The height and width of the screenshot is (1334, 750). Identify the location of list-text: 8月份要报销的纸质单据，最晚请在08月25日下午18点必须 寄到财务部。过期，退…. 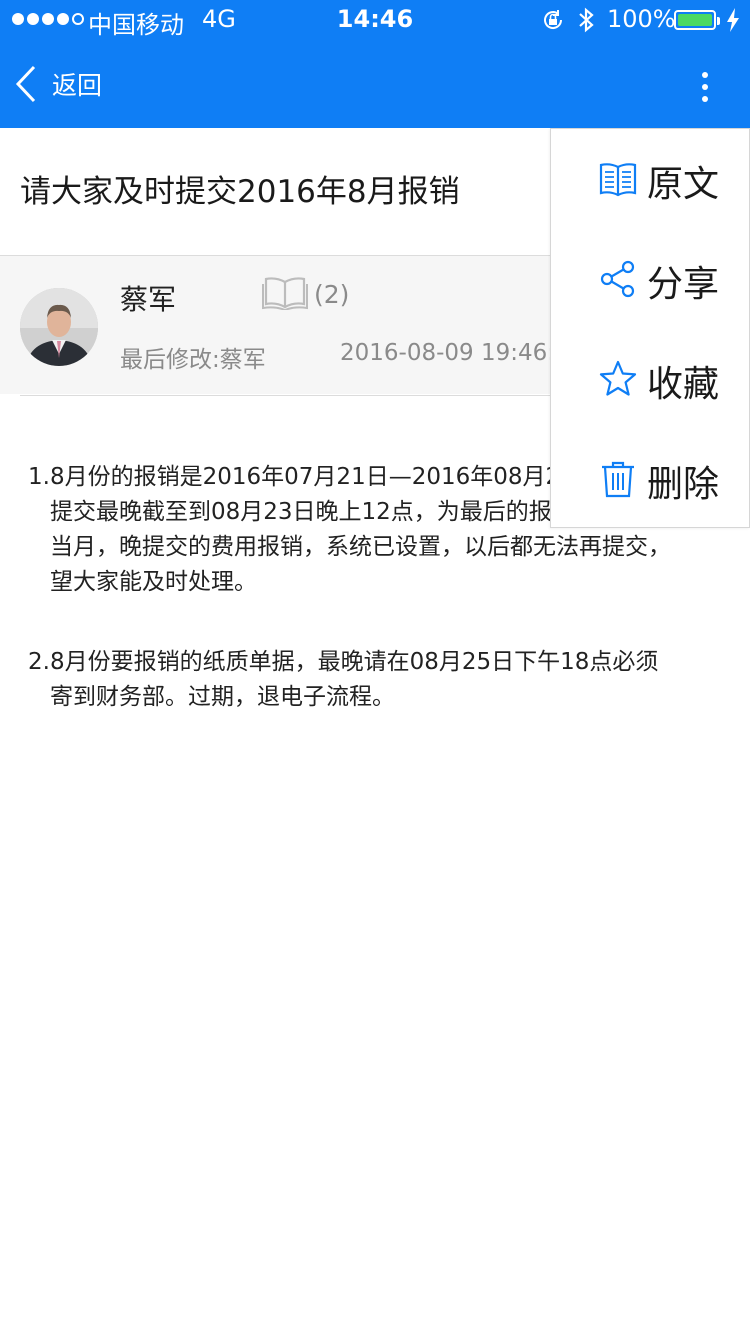
(354, 679).